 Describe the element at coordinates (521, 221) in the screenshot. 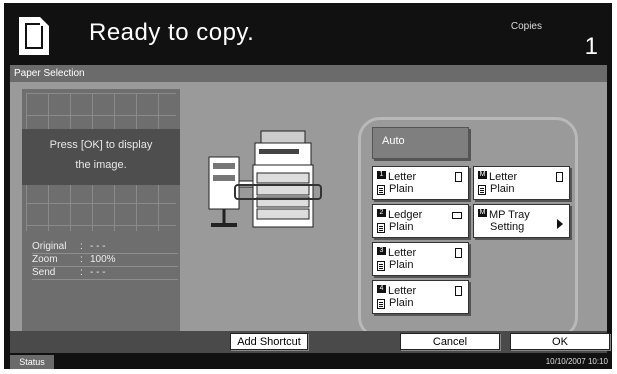

I see `mp-tray-setting-button: M MP Tray Setting` at that location.